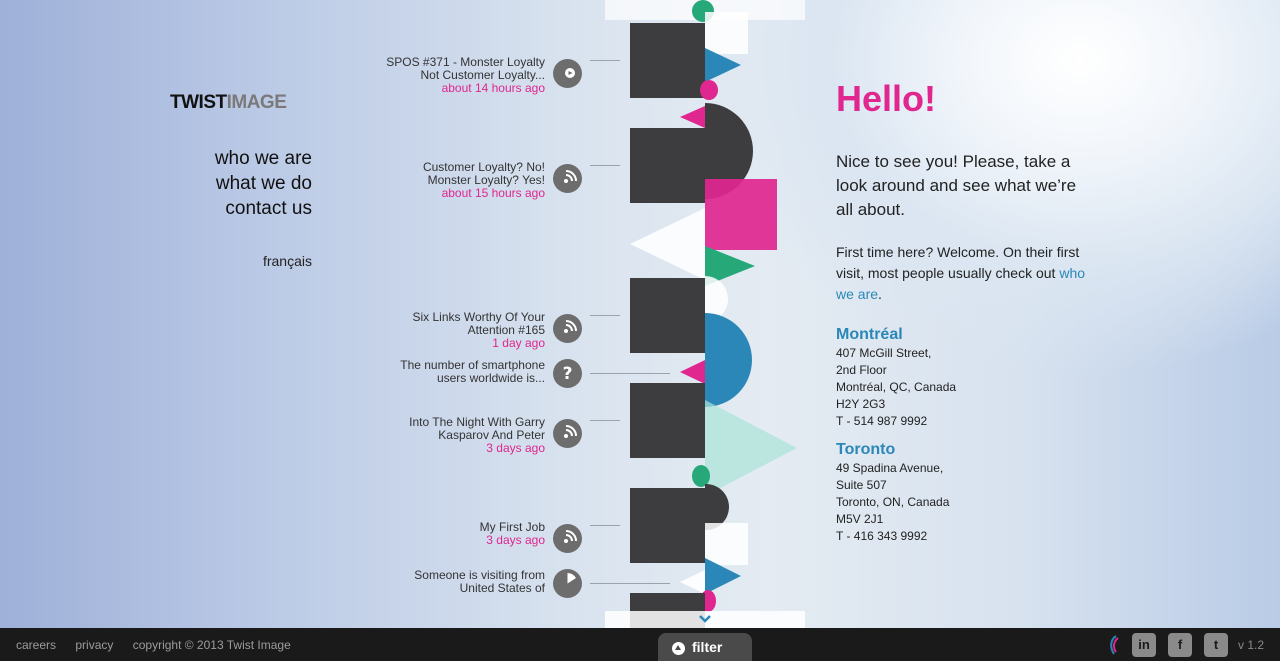 This screenshot has width=1280, height=661. I want to click on address-line: 2nd Floor, so click(861, 370).